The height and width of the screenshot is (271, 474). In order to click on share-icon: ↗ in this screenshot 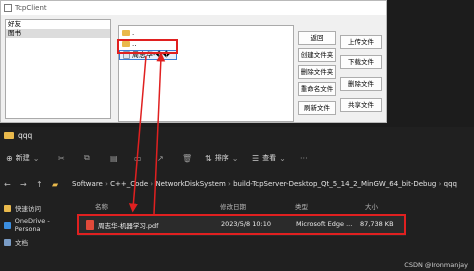, I will do `click(160, 158)`.